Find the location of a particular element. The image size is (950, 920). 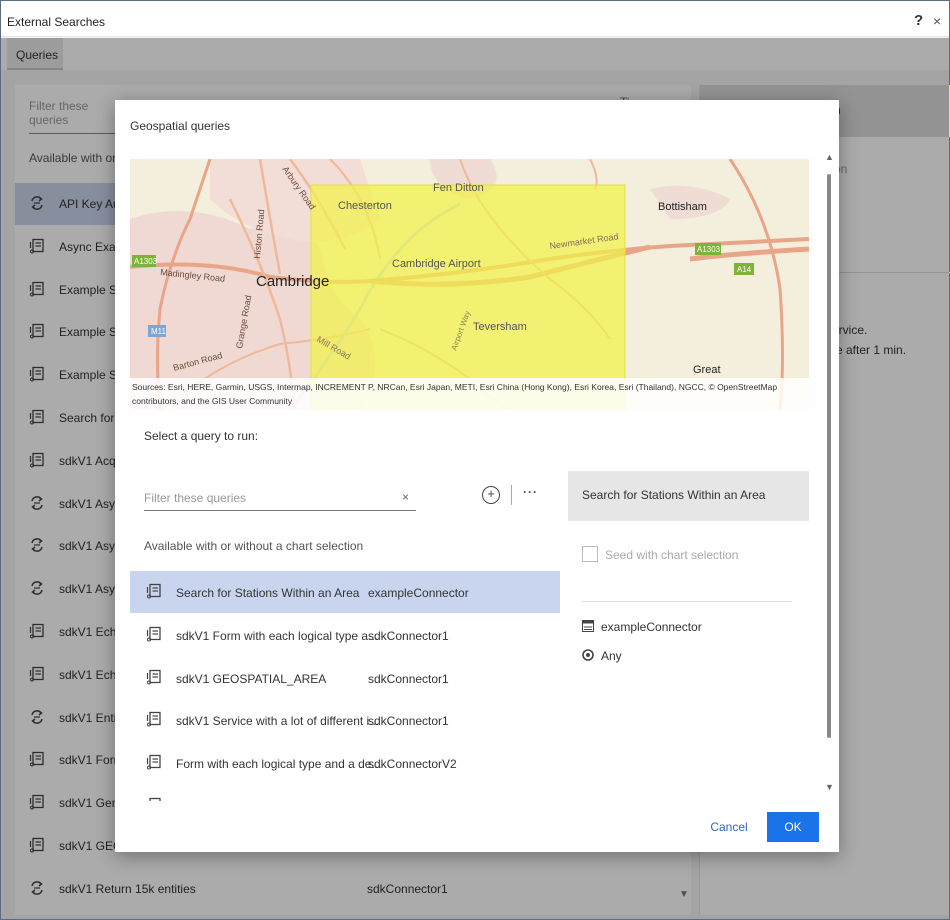

dialog-scrollbar: ▲ ▼ is located at coordinates (829, 472).